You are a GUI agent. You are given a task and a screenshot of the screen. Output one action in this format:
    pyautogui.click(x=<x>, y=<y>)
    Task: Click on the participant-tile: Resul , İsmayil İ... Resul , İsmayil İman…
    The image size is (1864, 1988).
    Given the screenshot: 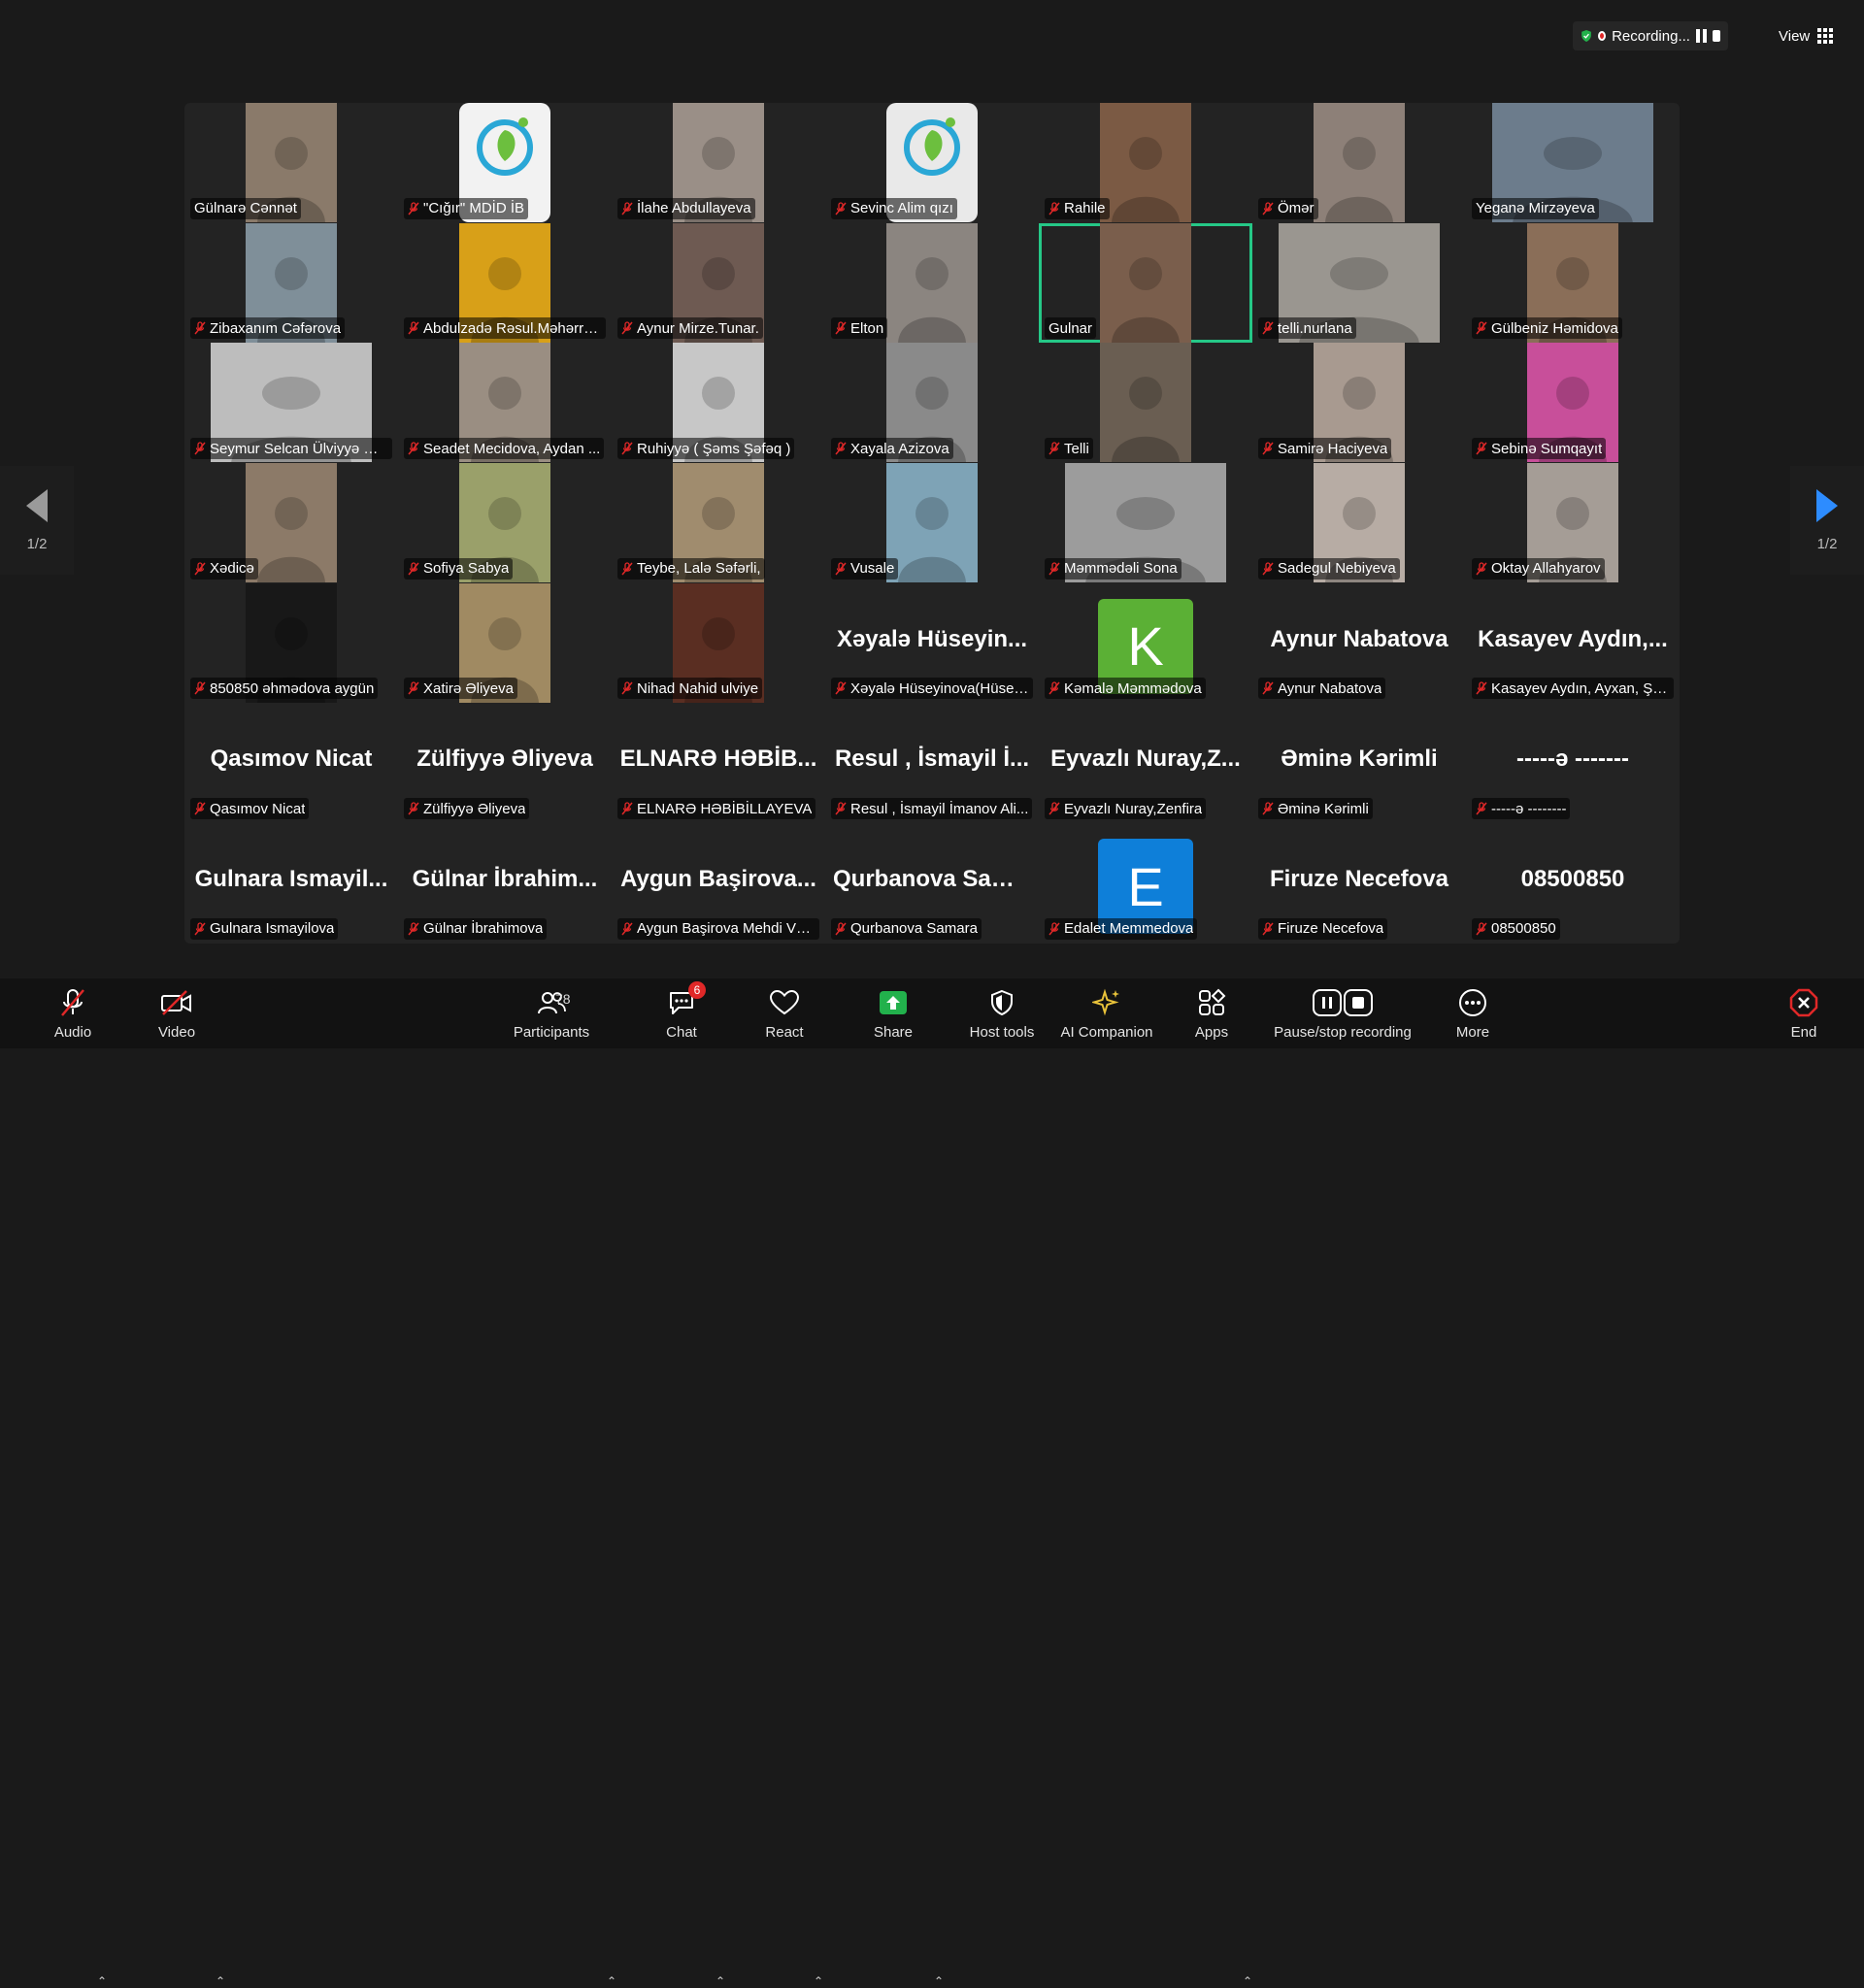 What is the action you would take?
    pyautogui.click(x=932, y=764)
    